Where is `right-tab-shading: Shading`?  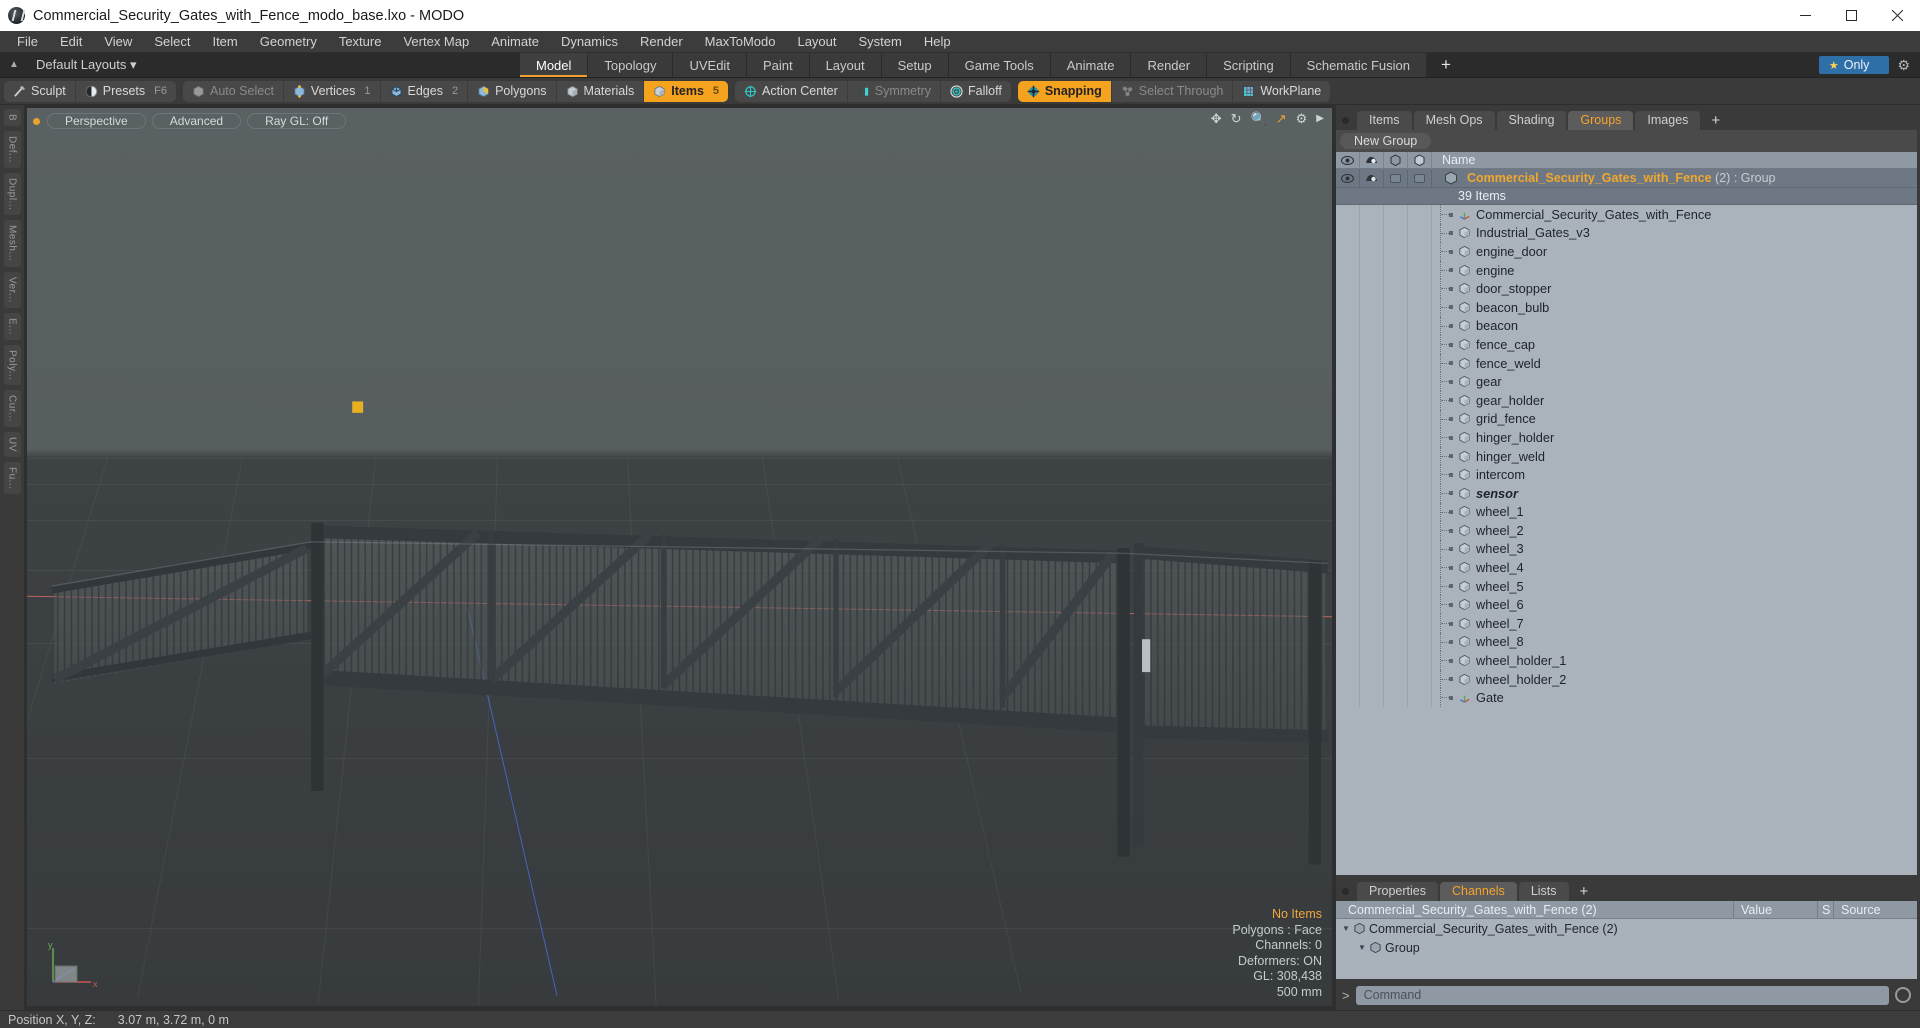 right-tab-shading: Shading is located at coordinates (1531, 120).